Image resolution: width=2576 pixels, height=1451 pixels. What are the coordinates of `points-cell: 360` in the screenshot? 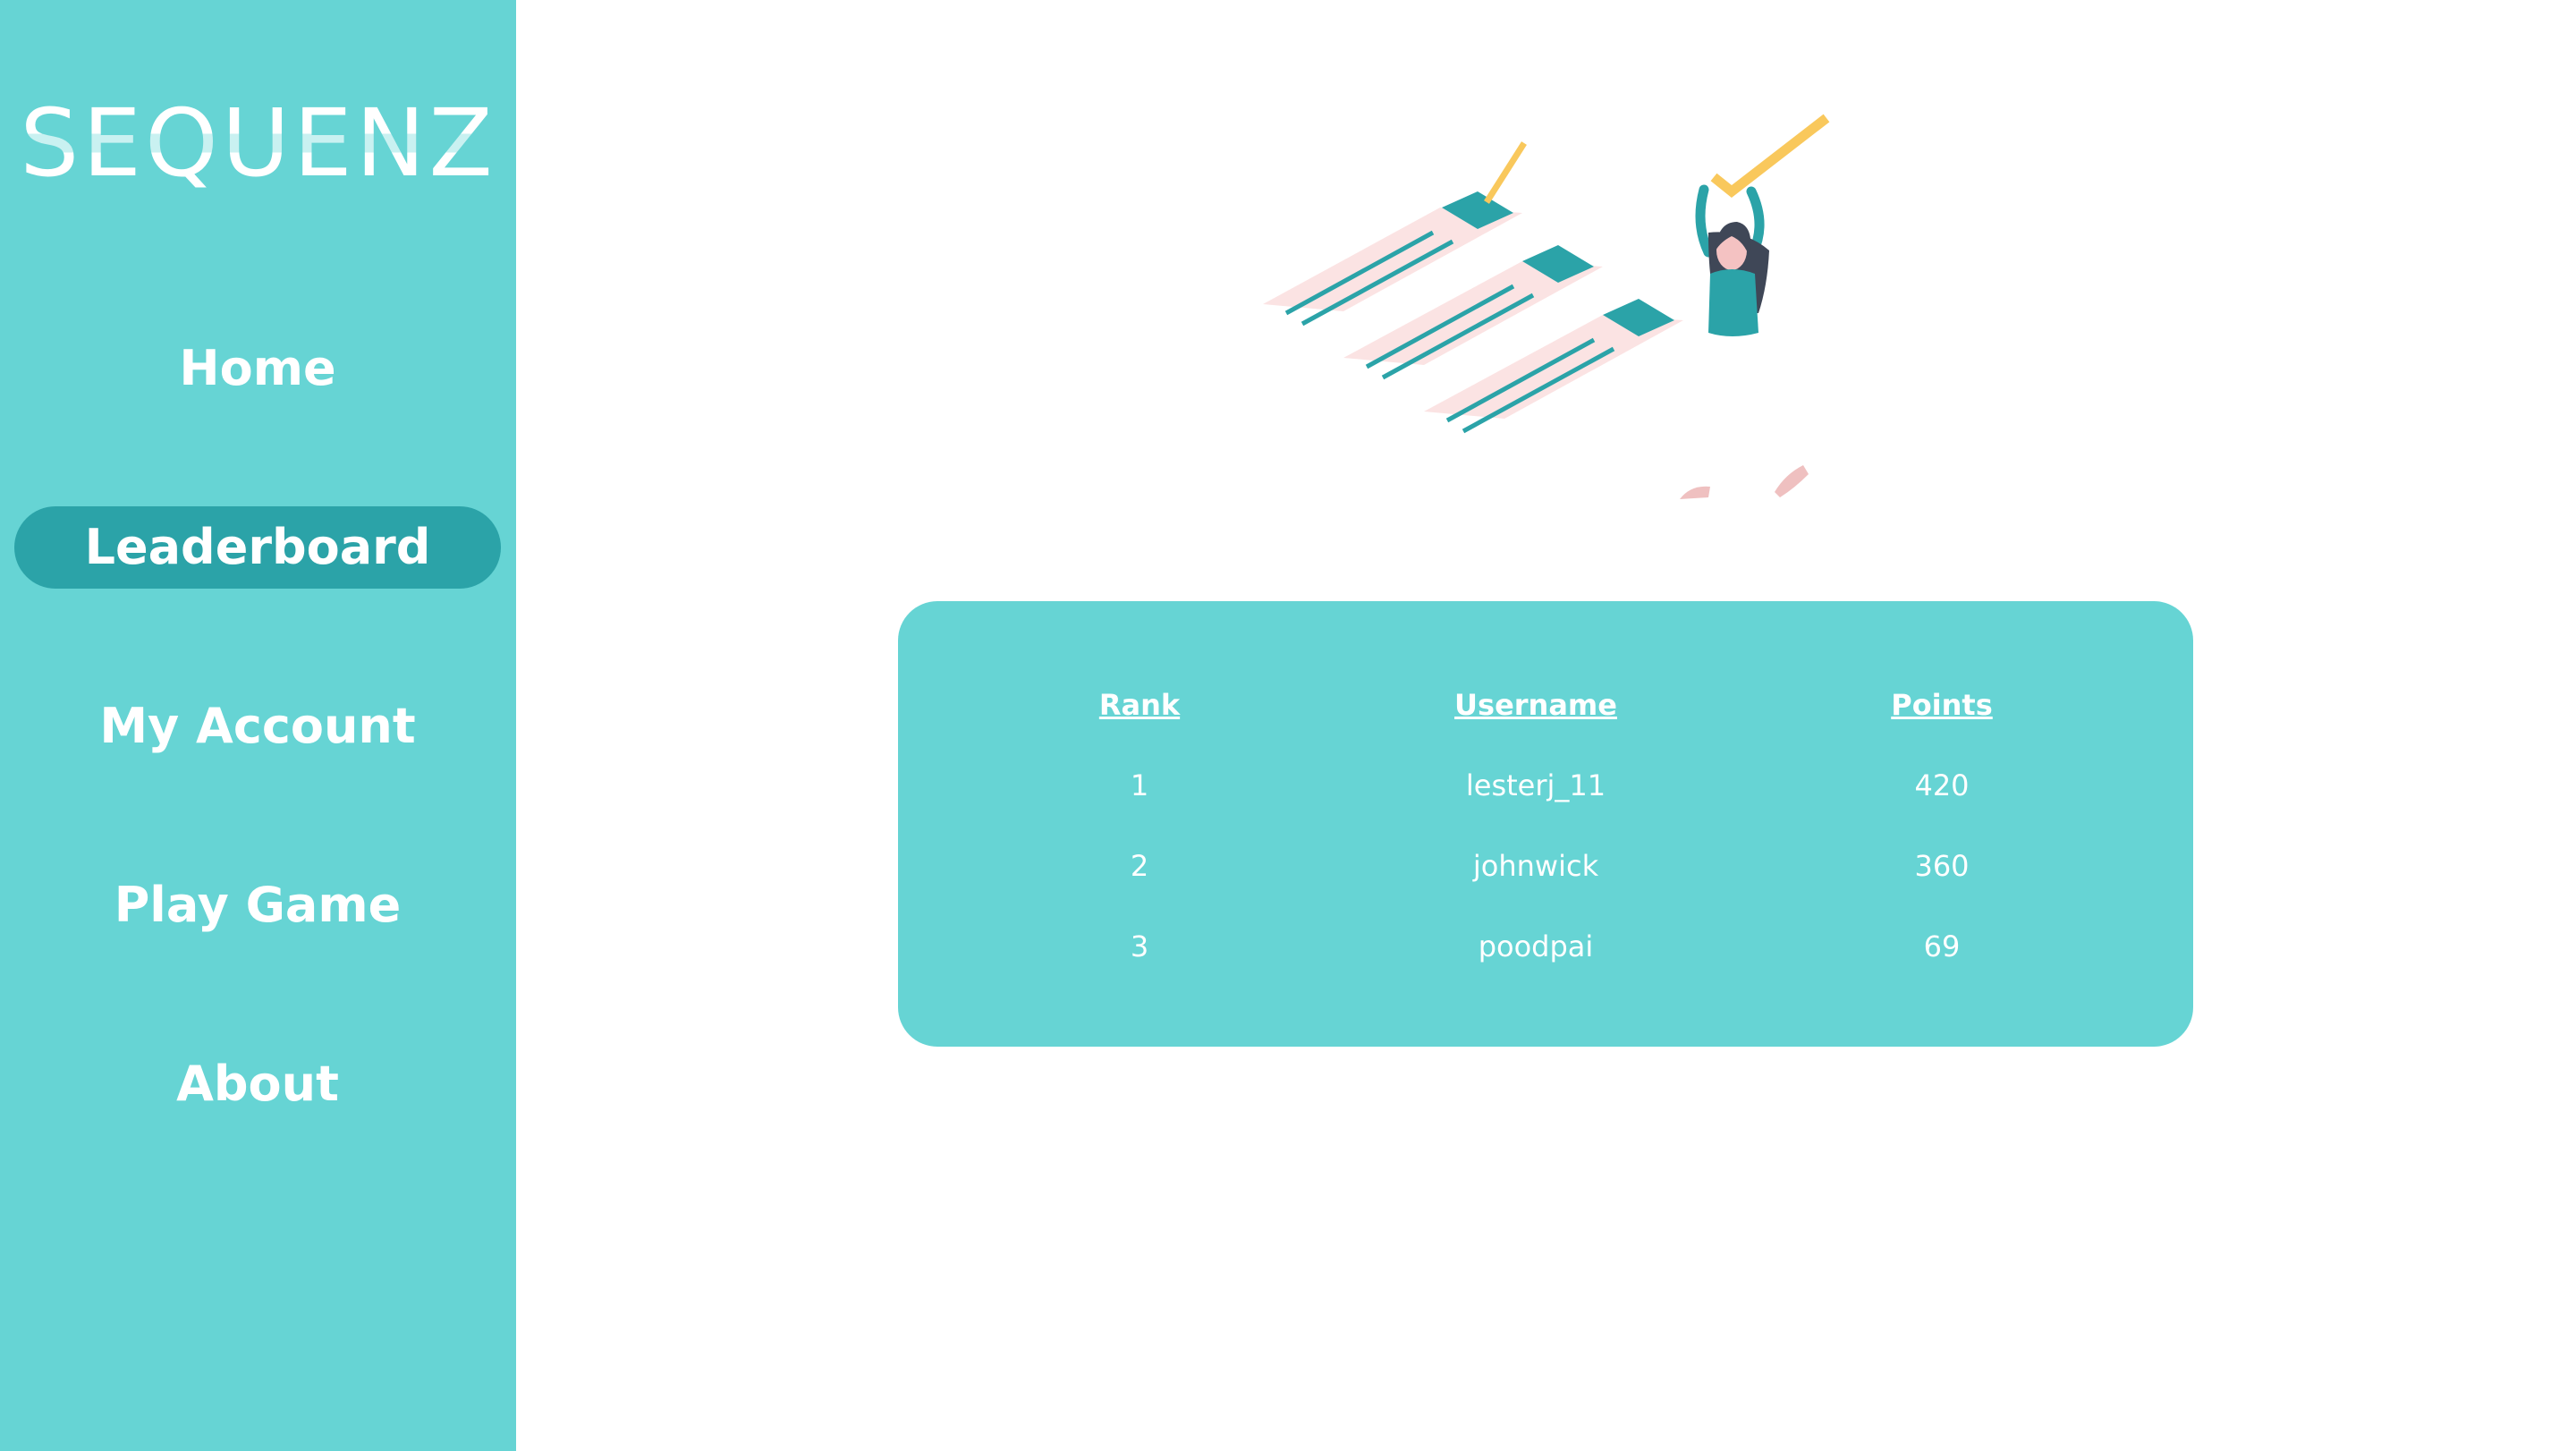 It's located at (1942, 866).